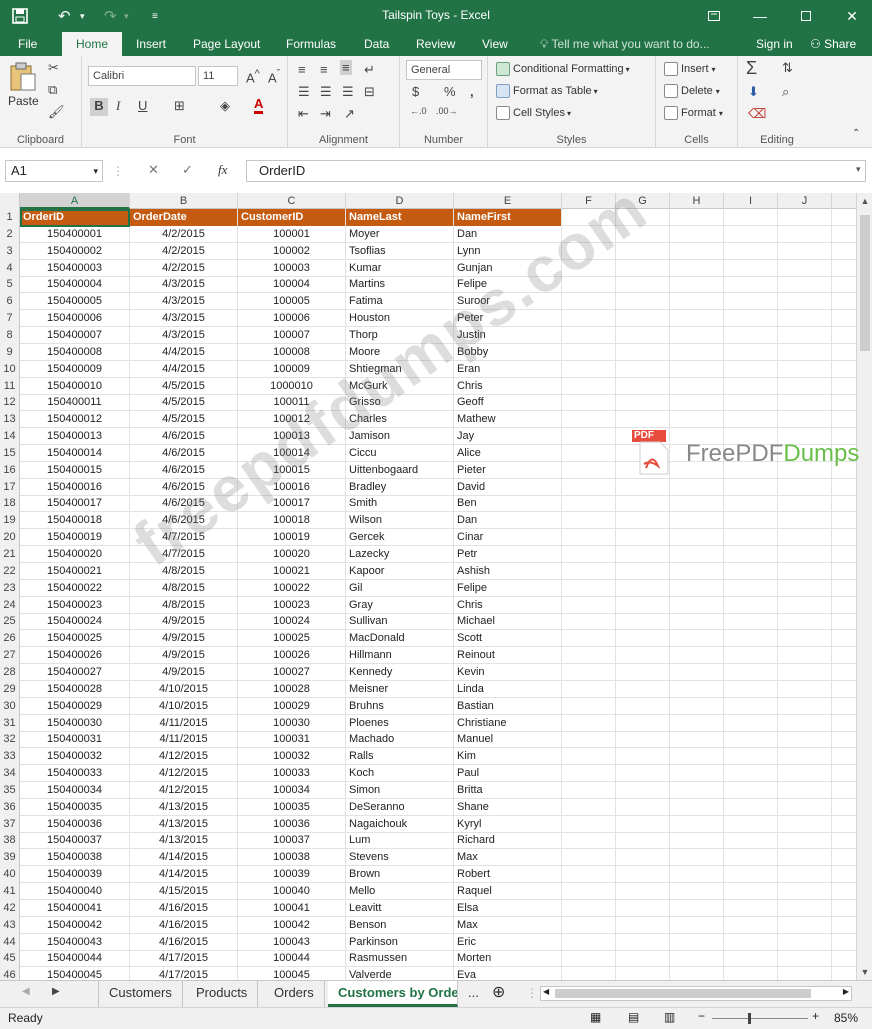  I want to click on column-title-cell: NameFirst, so click(508, 217).